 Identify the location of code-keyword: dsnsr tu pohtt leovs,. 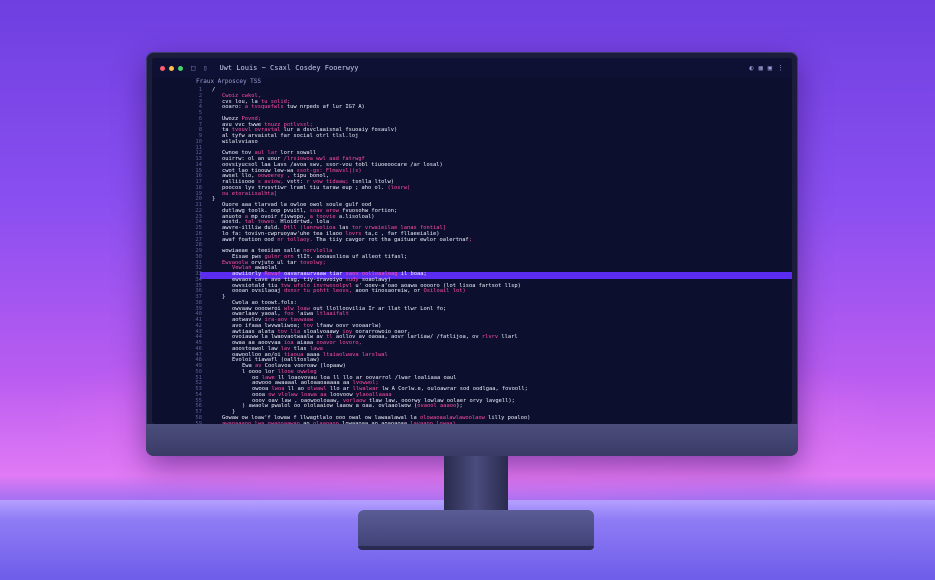
(318, 291).